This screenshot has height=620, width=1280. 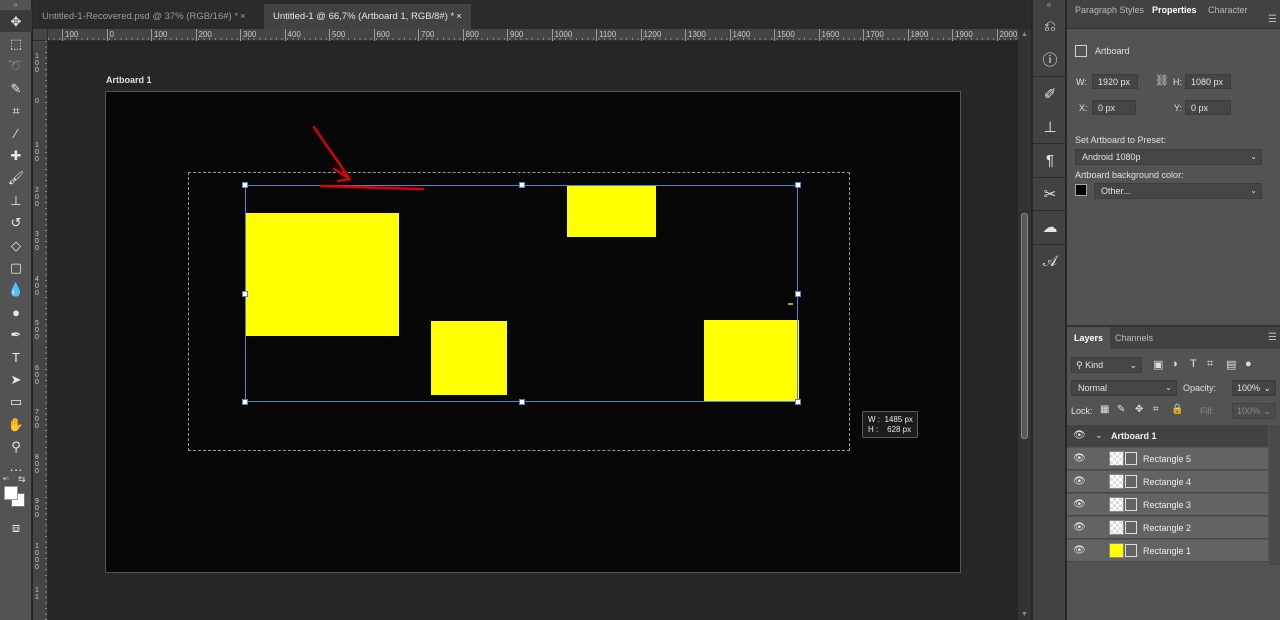 What do you see at coordinates (1050, 262) in the screenshot?
I see `glyphs-icon: 𝒜` at bounding box center [1050, 262].